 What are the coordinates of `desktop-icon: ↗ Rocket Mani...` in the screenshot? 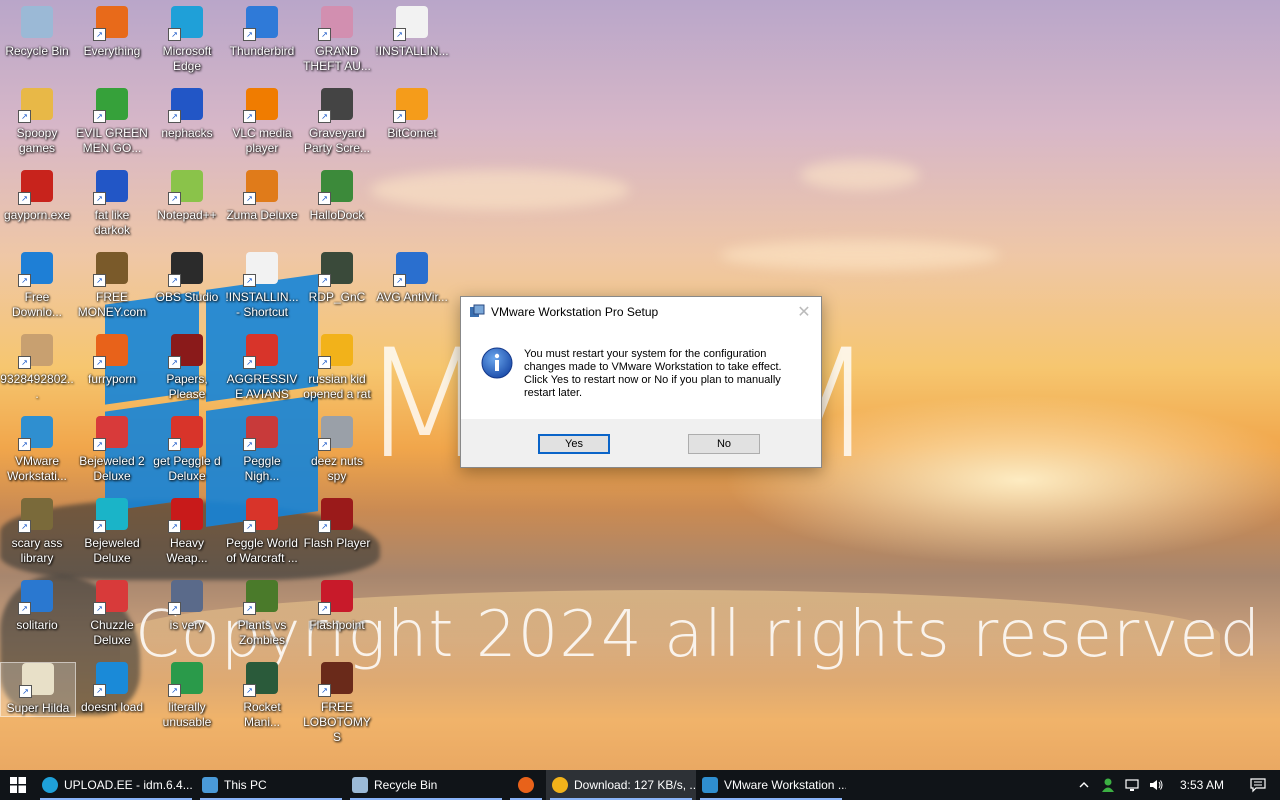 It's located at (262, 696).